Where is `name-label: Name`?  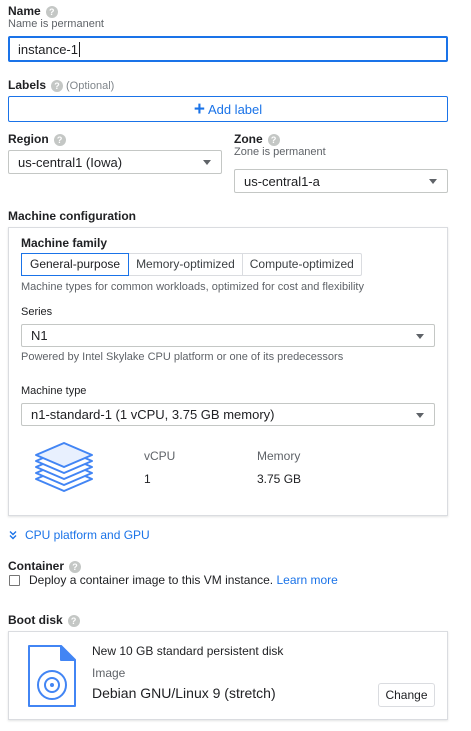
name-label: Name is located at coordinates (24, 11).